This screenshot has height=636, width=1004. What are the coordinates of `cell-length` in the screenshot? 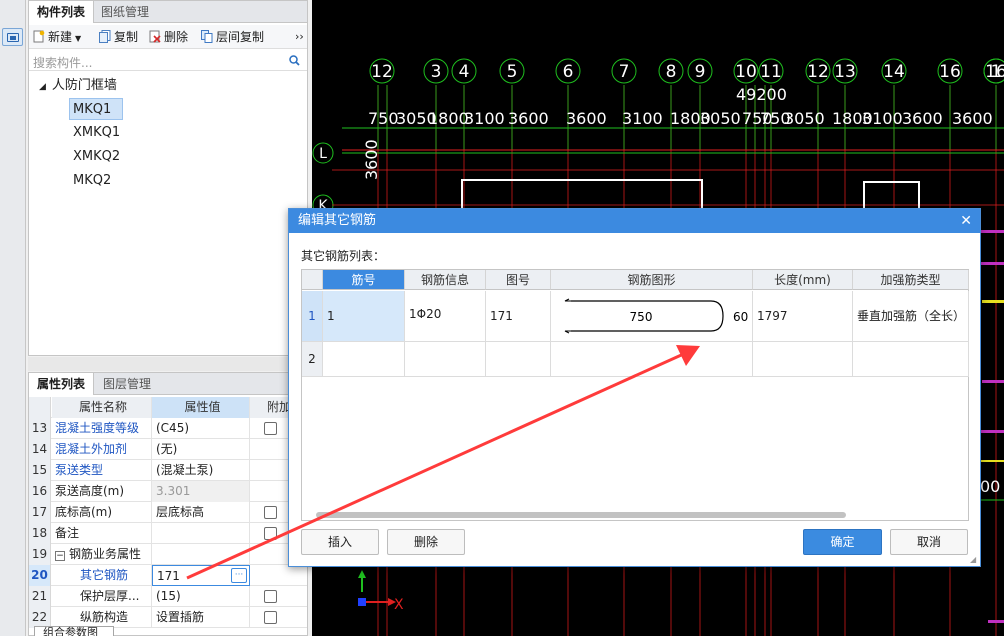 It's located at (803, 359).